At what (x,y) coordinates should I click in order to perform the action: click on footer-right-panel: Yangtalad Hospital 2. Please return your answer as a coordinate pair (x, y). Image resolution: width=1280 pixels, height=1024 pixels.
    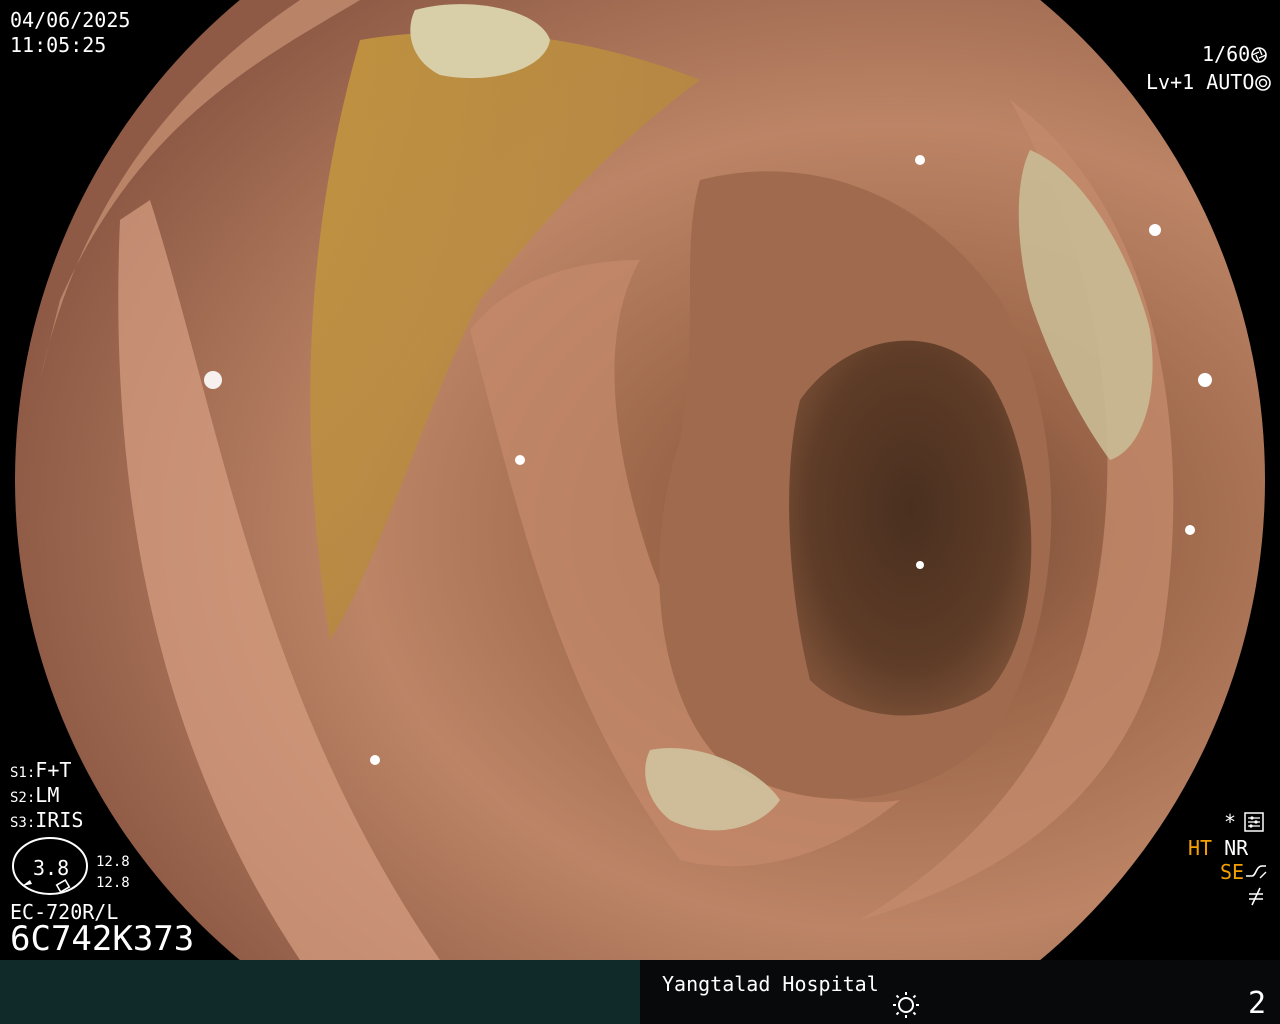
    Looking at the image, I should click on (960, 992).